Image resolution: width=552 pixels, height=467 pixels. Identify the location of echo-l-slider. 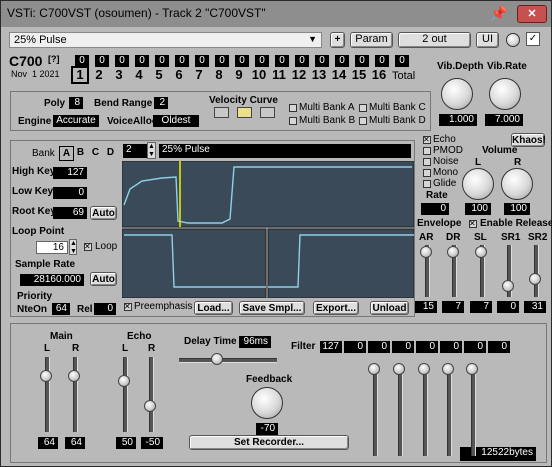
(124, 381).